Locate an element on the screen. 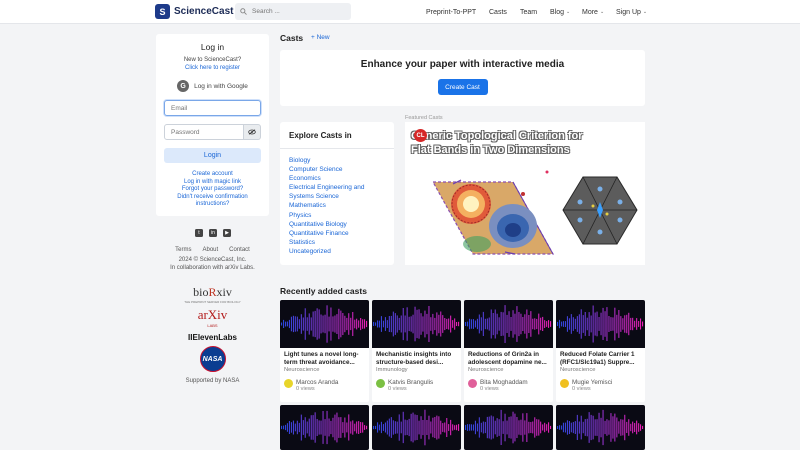 The image size is (800, 450). elevenlabs-logo: IIElevenLabs is located at coordinates (212, 337).